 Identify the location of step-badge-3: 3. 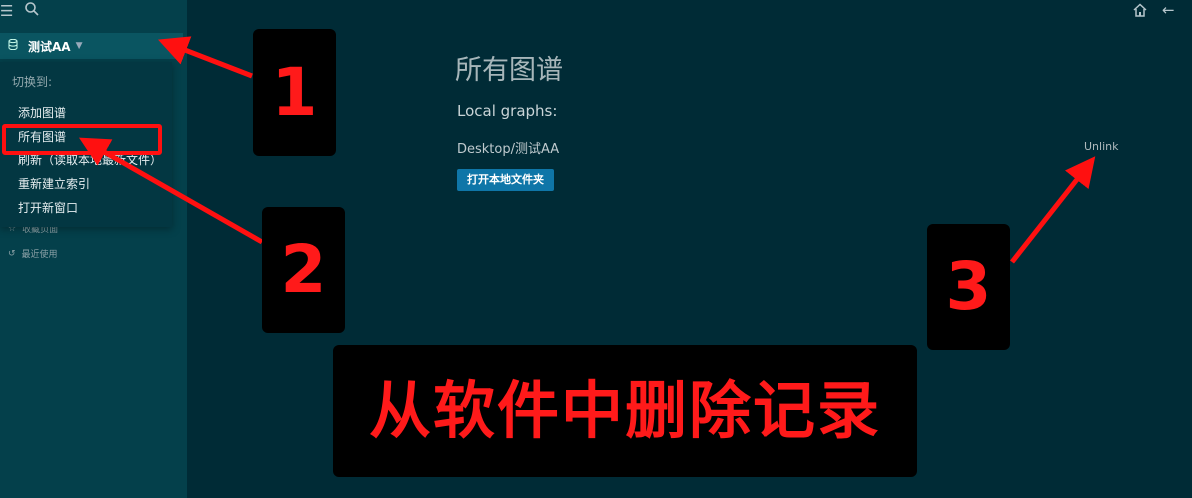
(968, 287).